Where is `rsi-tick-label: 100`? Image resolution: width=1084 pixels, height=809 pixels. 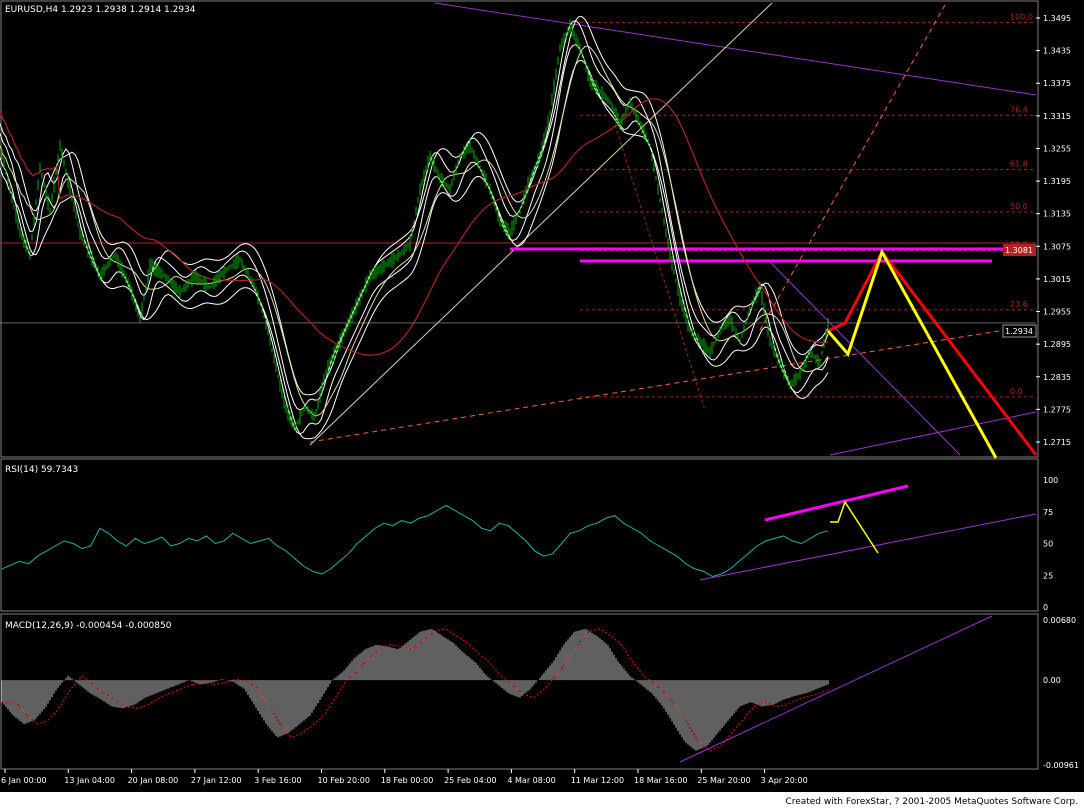
rsi-tick-label: 100 is located at coordinates (1050, 480).